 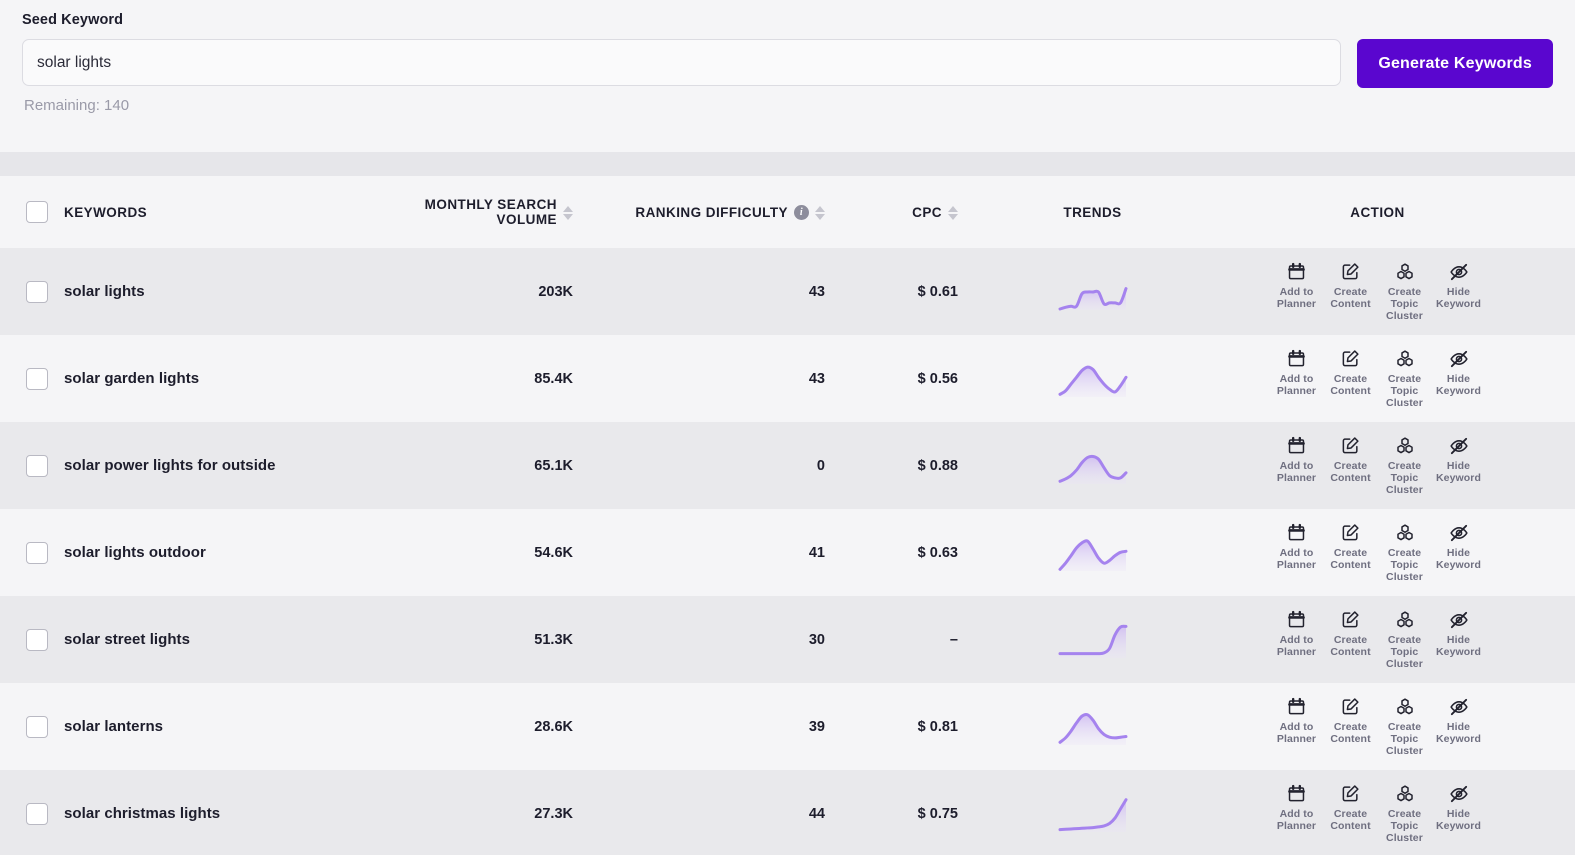 What do you see at coordinates (124, 639) in the screenshot?
I see `keyword-link: solar street lights` at bounding box center [124, 639].